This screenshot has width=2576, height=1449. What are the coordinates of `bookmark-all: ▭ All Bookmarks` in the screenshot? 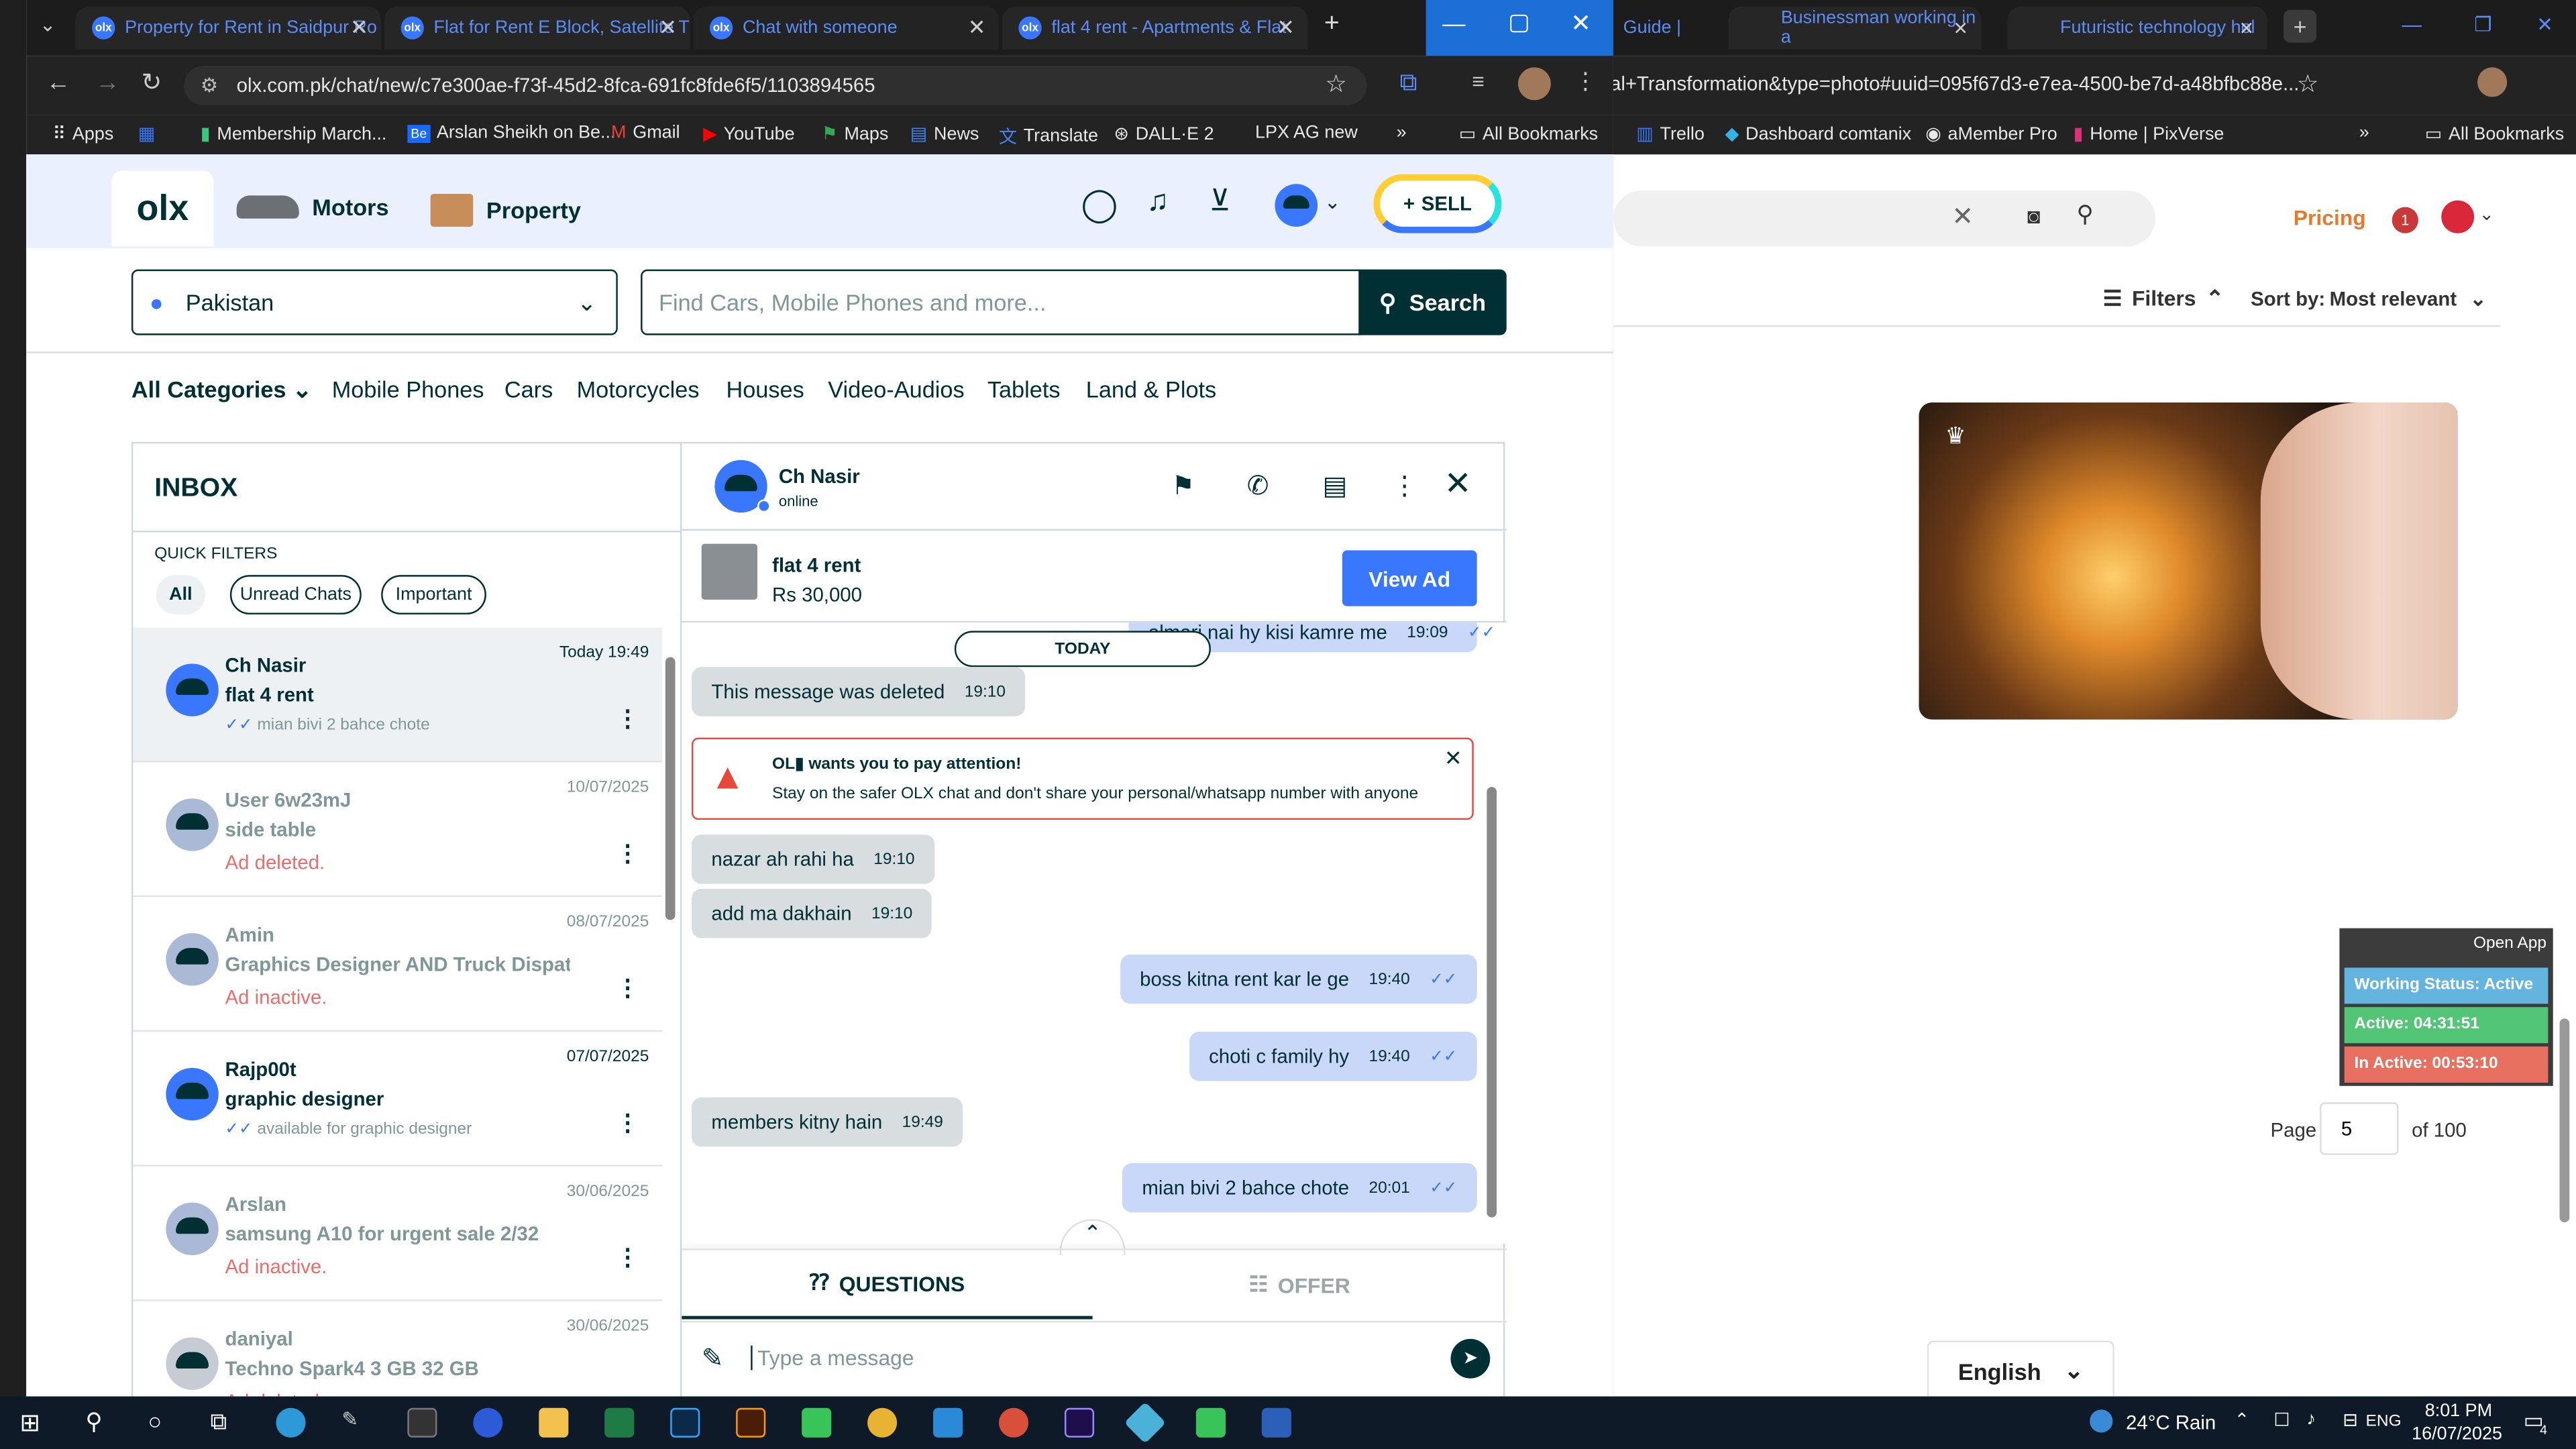 It's located at (2494, 134).